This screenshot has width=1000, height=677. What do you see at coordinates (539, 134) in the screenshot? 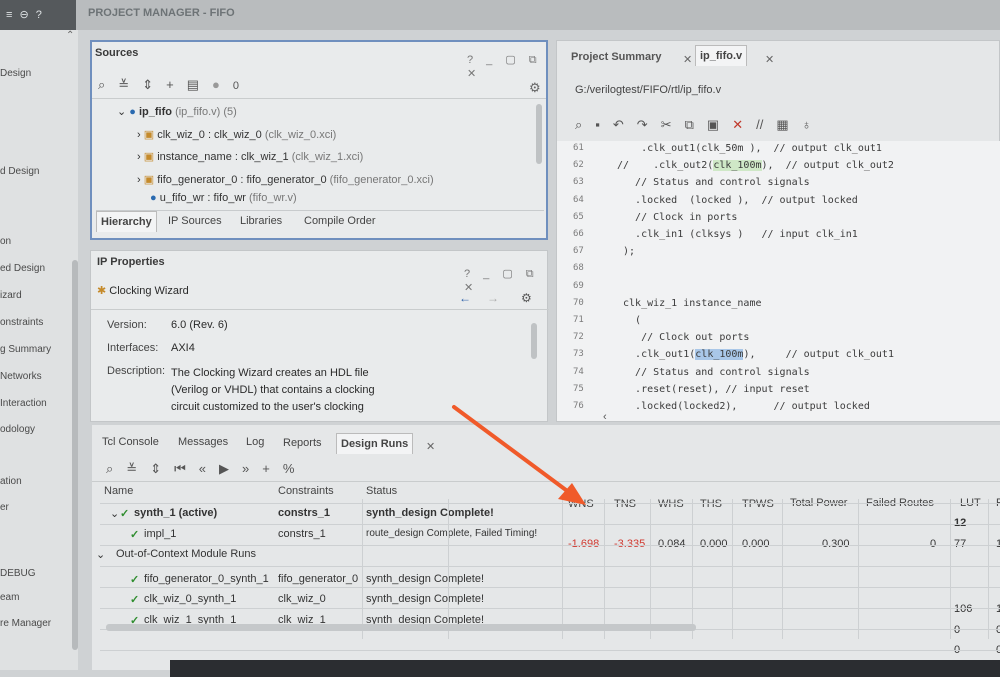
I see `sources-scrollbar` at bounding box center [539, 134].